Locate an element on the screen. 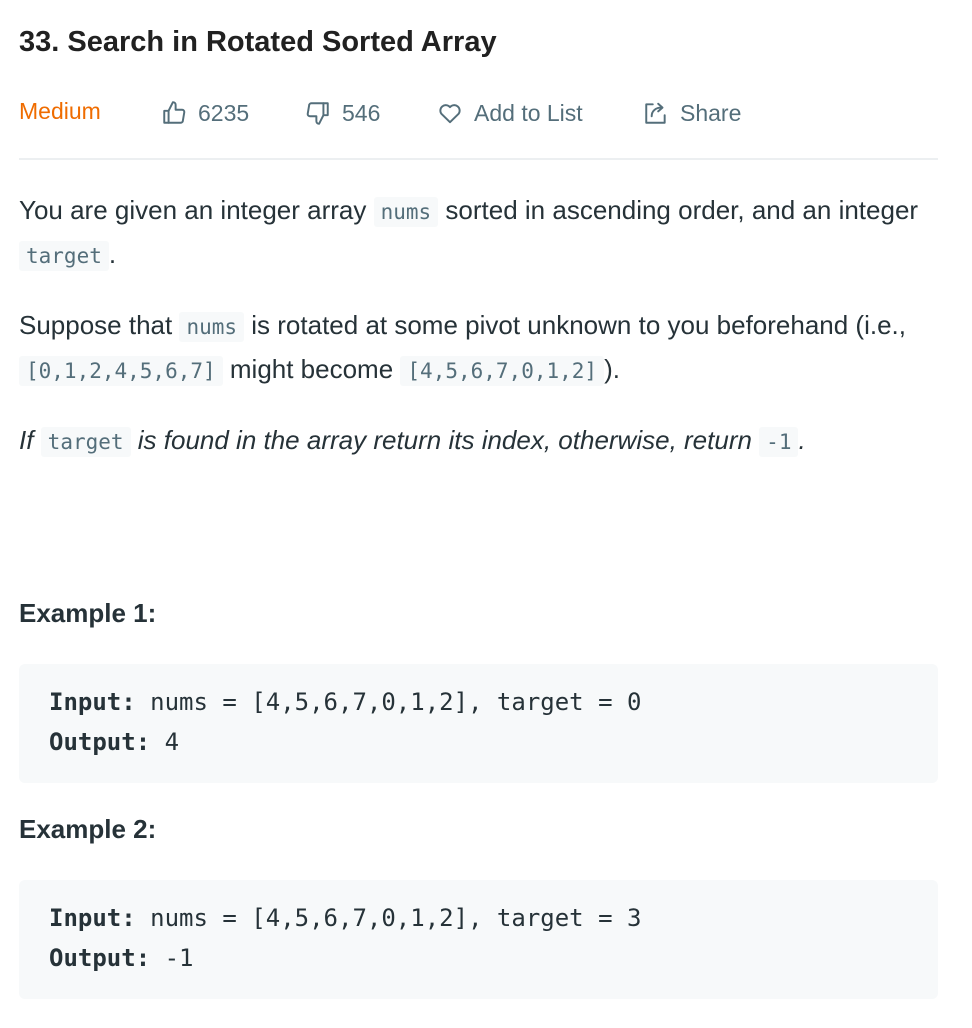  example-1-title: Example 1: is located at coordinates (88, 613).